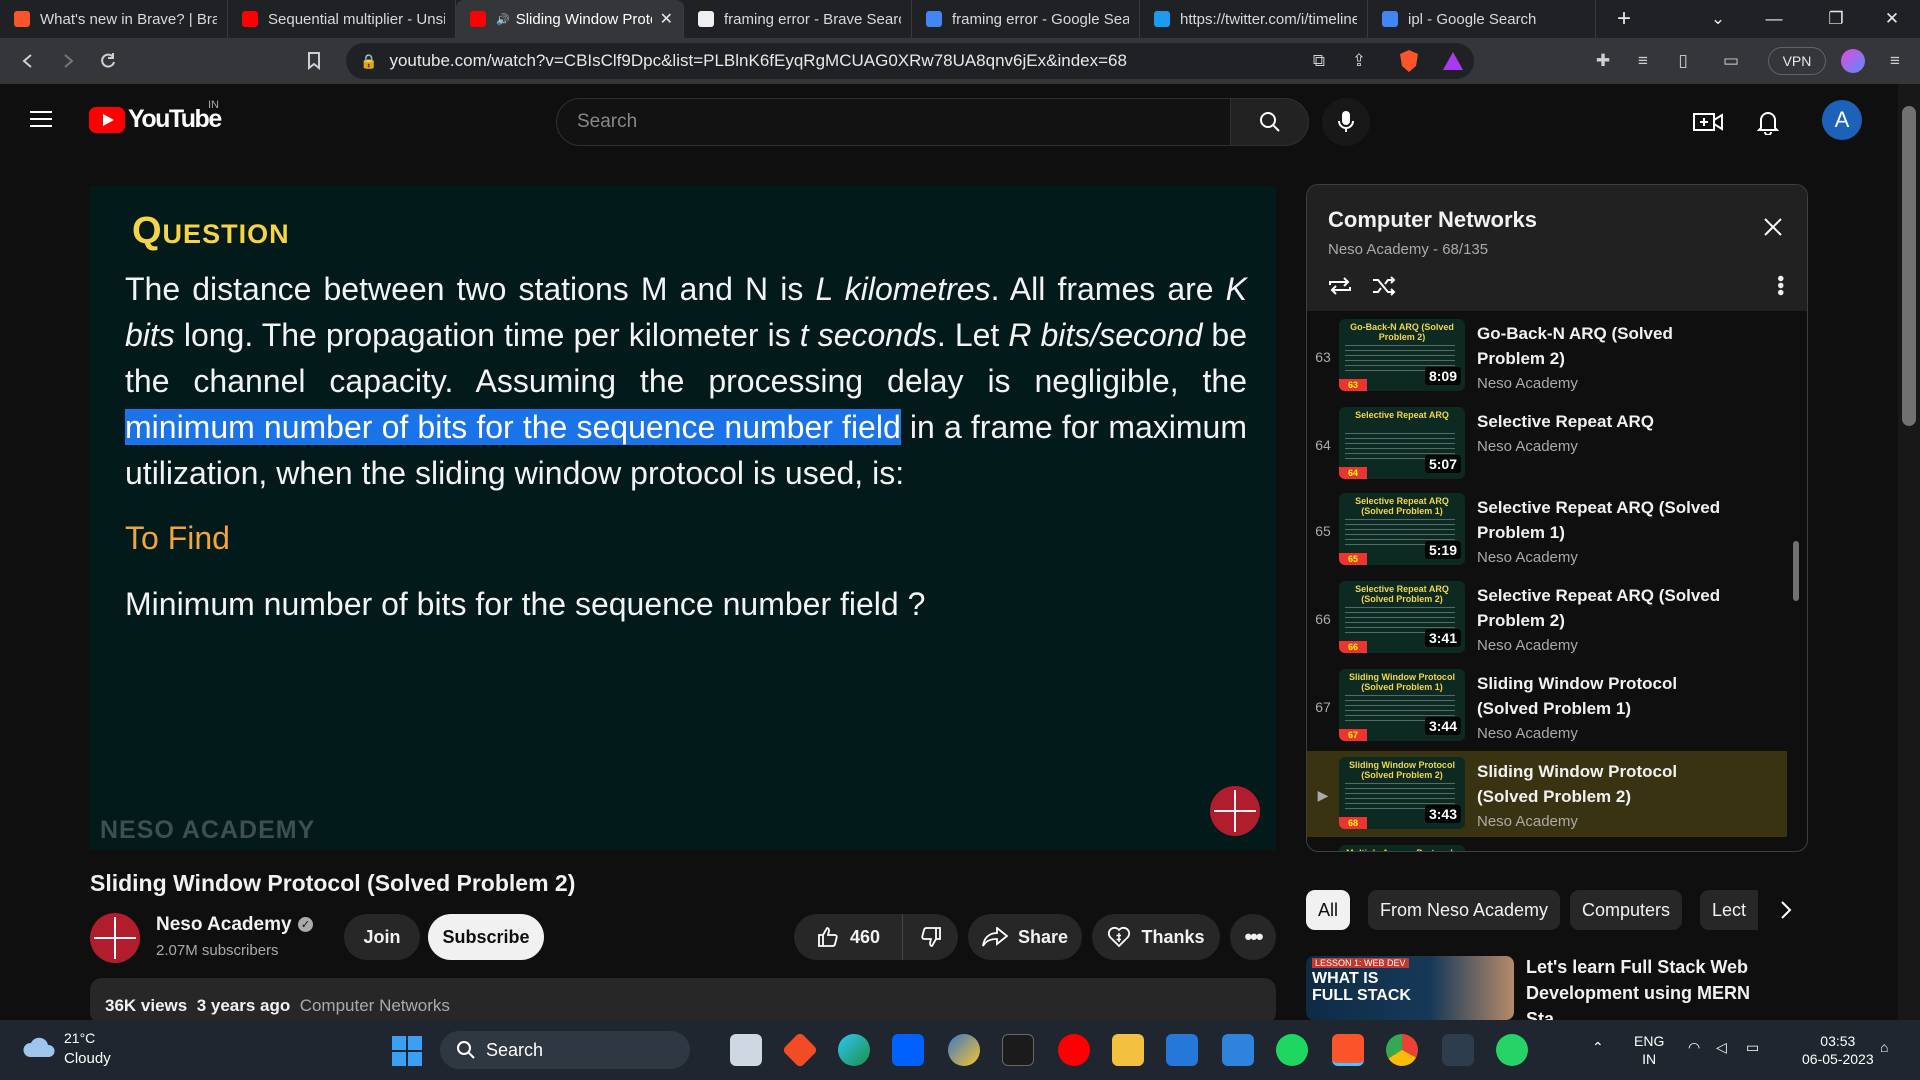  What do you see at coordinates (486, 937) in the screenshot?
I see `subscribe-button: Subscribe` at bounding box center [486, 937].